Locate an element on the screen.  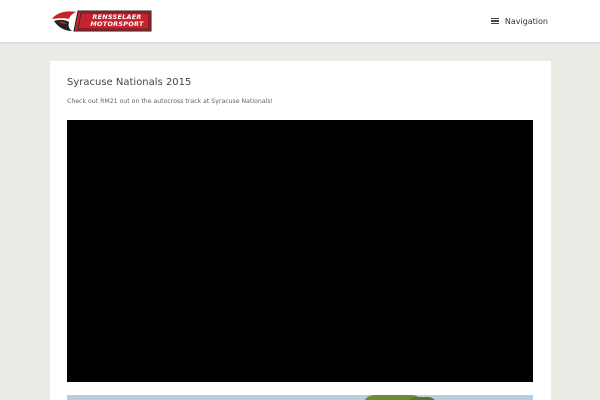
navigation-toggle: Navigation is located at coordinates (519, 21).